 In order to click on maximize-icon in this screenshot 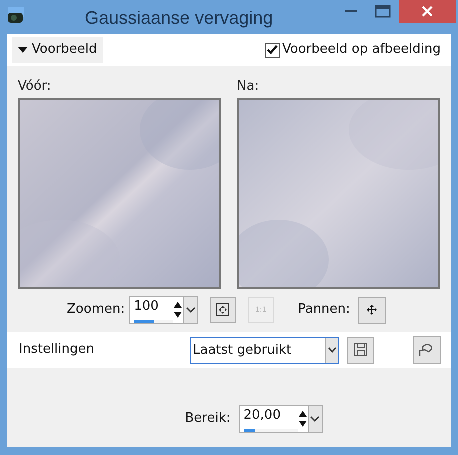, I will do `click(383, 11)`.